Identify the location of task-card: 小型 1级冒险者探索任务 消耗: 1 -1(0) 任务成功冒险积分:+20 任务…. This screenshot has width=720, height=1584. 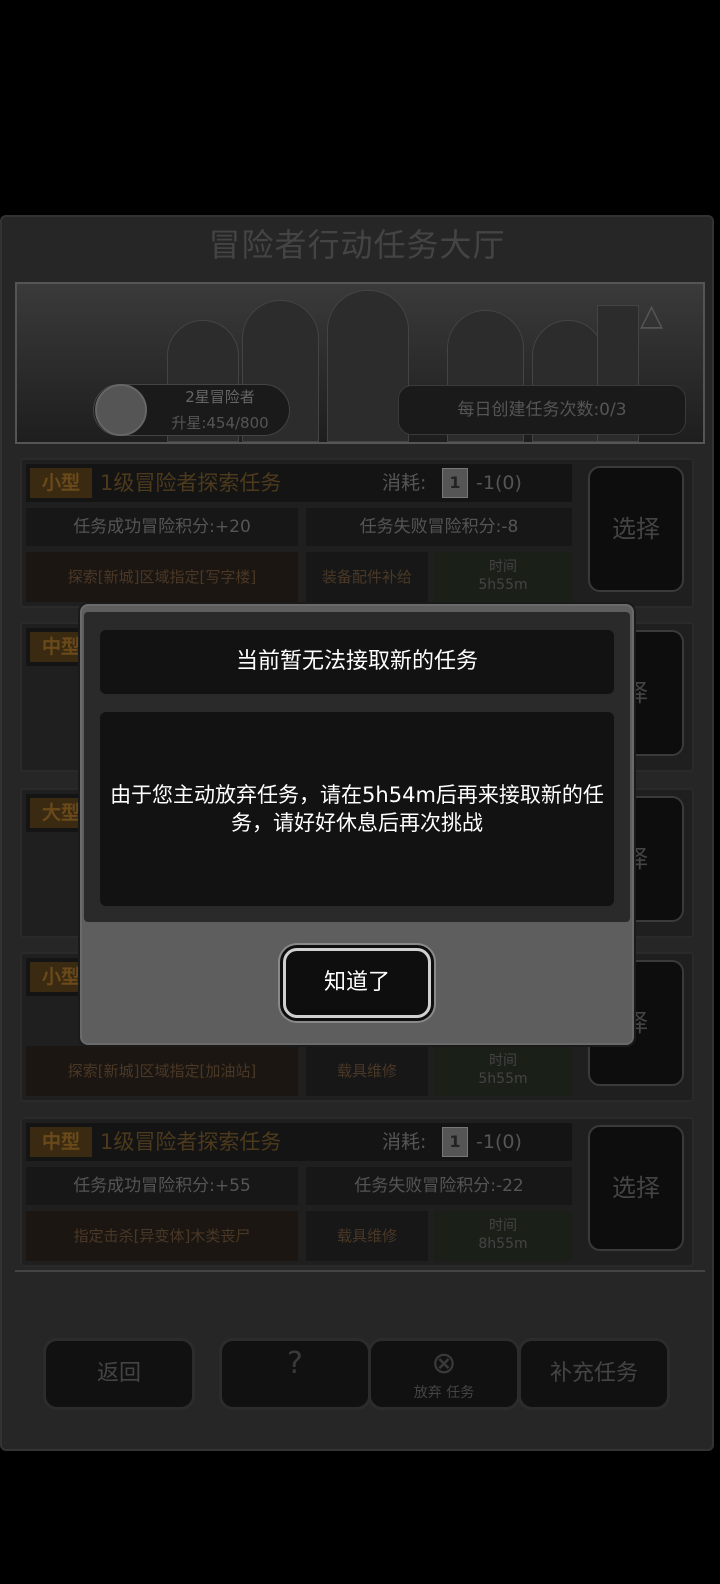
(357, 533).